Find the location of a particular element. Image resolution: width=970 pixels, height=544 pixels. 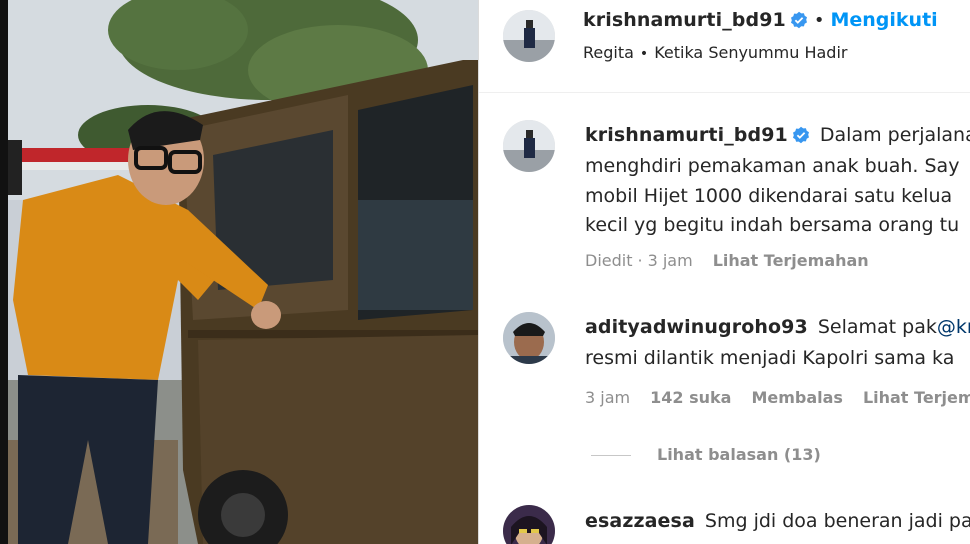

comment-username: esazzaesa is located at coordinates (640, 521).